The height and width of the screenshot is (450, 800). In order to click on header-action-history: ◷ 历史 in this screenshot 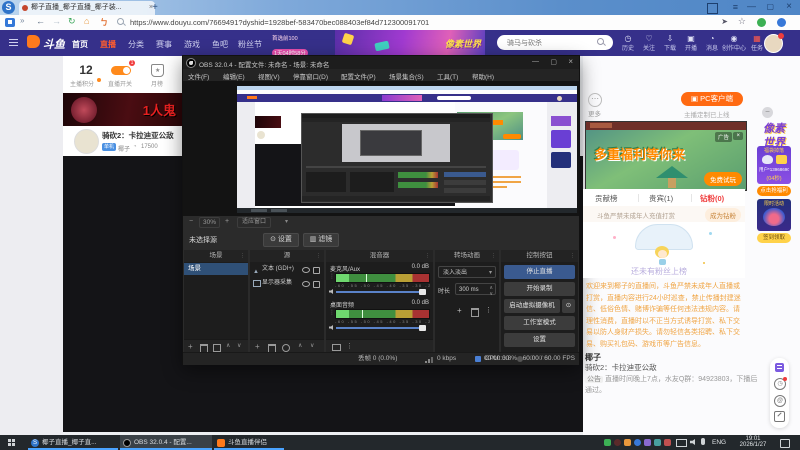, I will do `click(628, 43)`.